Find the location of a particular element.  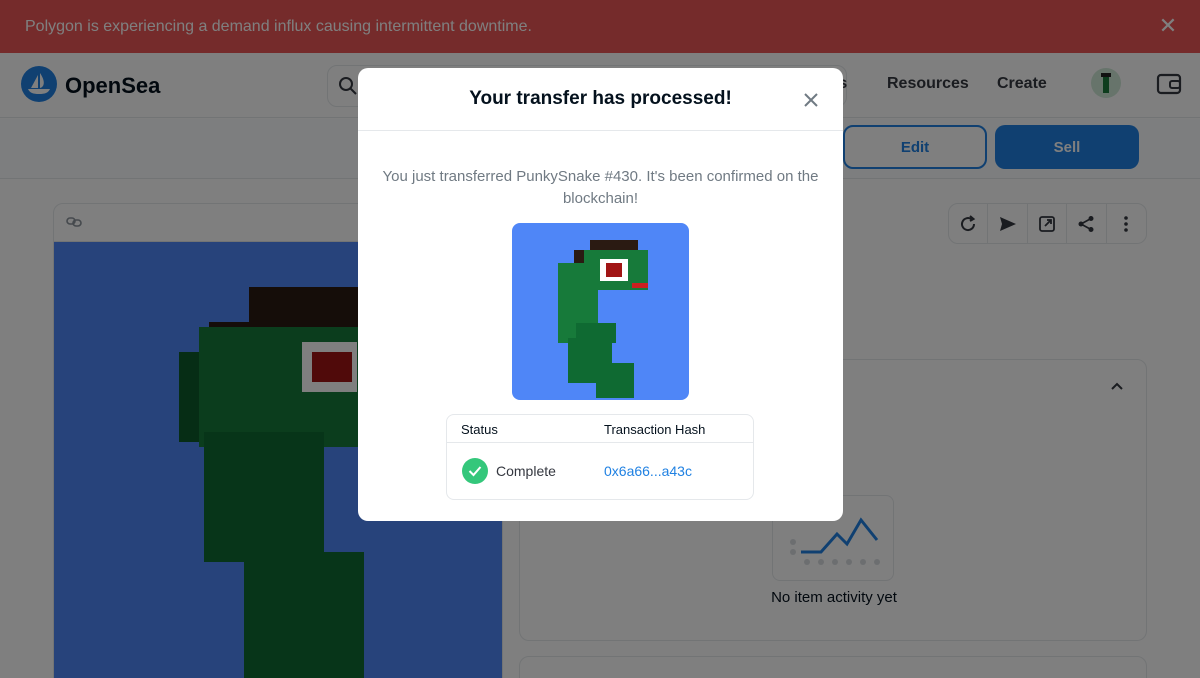

modal-title: Your transfer has processed! is located at coordinates (600, 98).